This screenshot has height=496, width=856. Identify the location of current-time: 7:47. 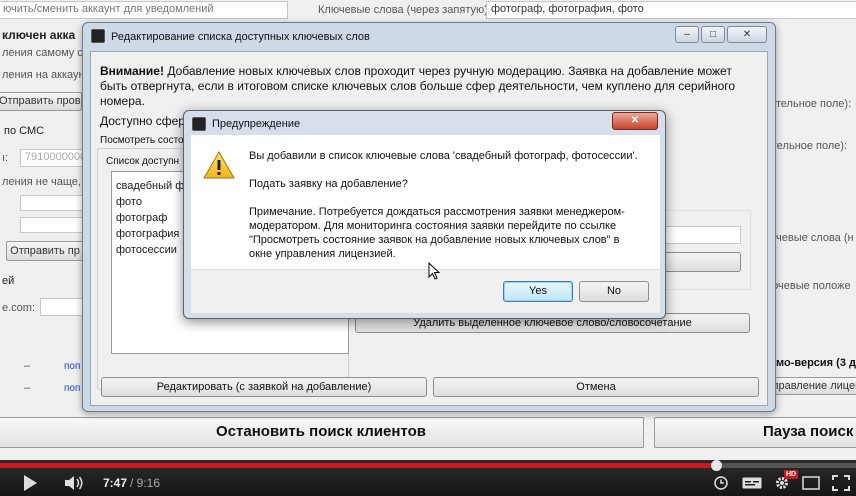
(115, 483).